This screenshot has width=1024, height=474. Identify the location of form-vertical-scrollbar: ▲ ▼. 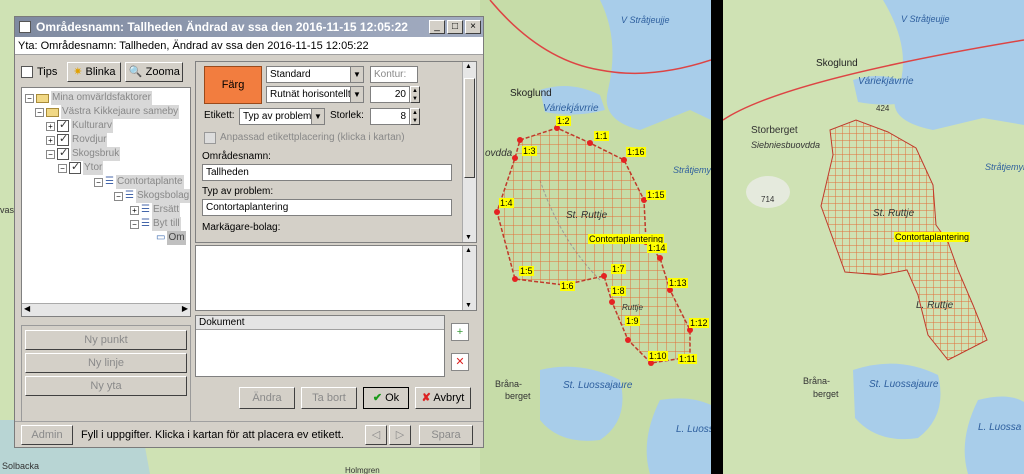
(469, 152).